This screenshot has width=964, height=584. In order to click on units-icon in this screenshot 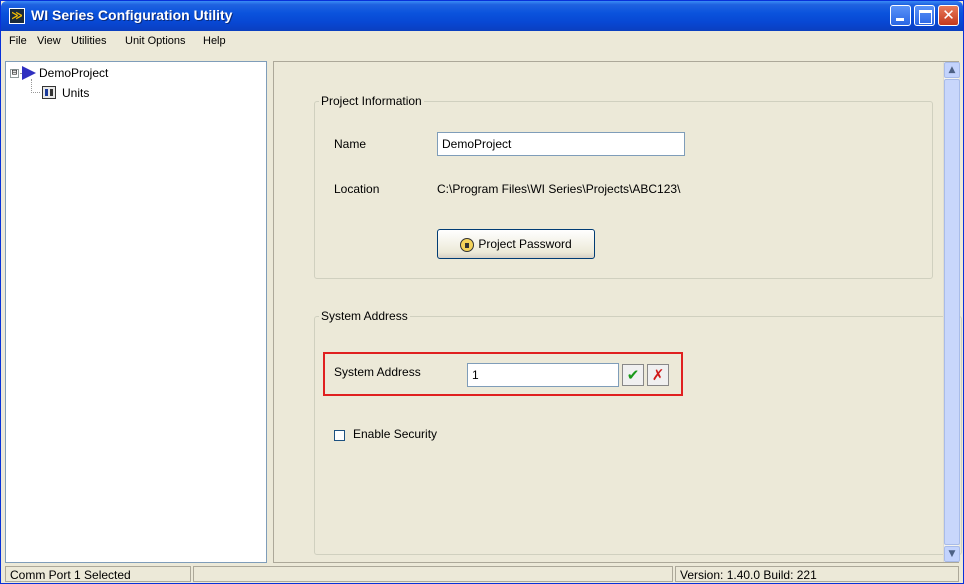, I will do `click(49, 92)`.